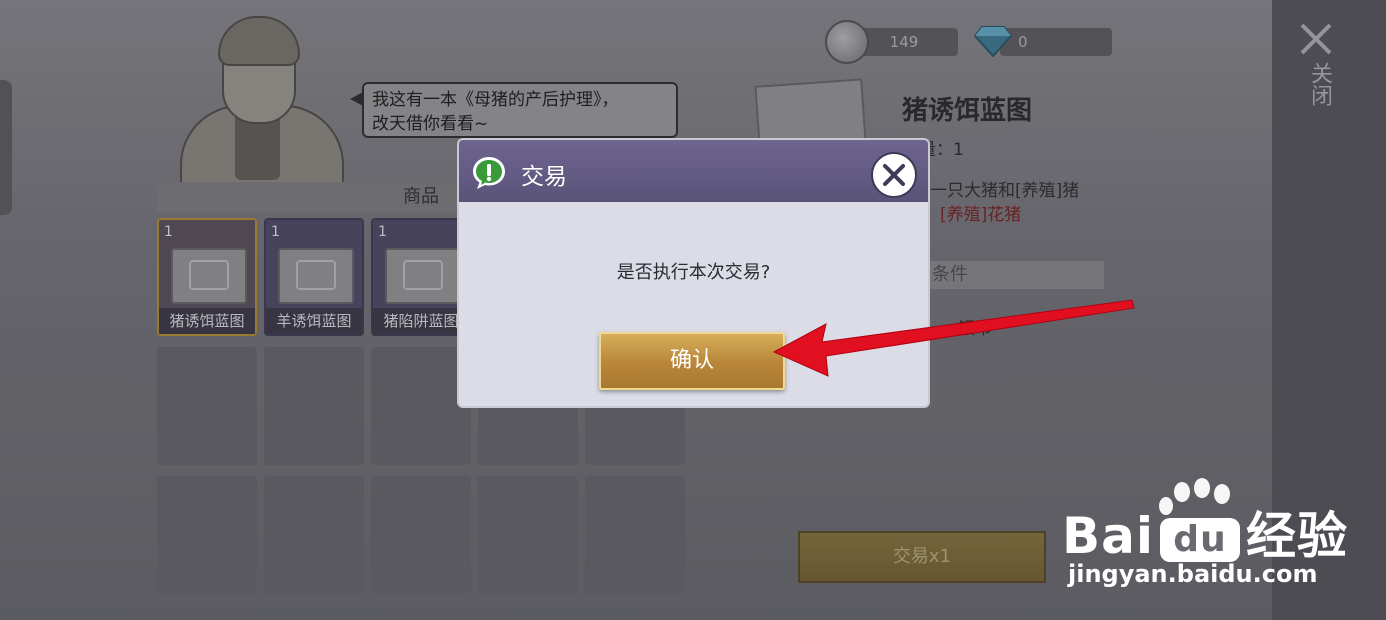 The width and height of the screenshot is (1386, 620). Describe the element at coordinates (544, 177) in the screenshot. I see `dialog-title: 交易` at that location.